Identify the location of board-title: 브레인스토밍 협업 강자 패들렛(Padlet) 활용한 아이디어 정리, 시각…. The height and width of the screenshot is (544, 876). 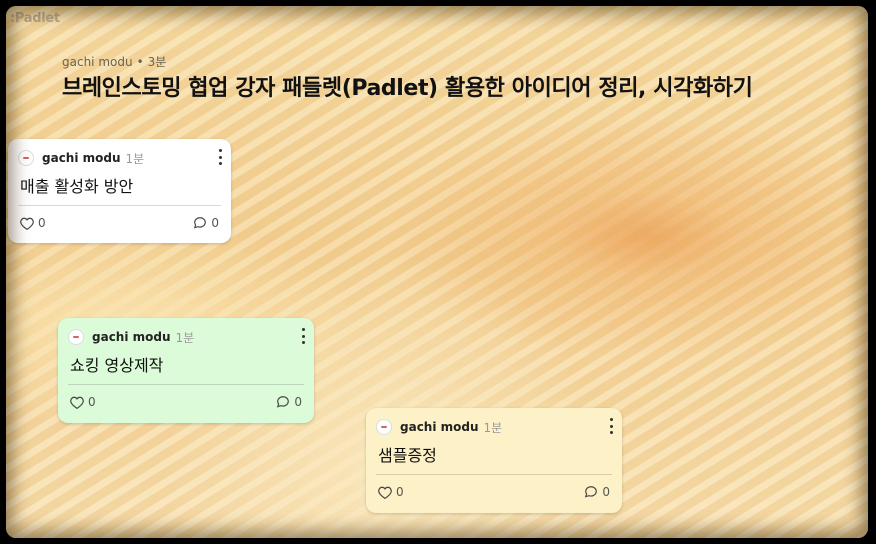
(407, 88).